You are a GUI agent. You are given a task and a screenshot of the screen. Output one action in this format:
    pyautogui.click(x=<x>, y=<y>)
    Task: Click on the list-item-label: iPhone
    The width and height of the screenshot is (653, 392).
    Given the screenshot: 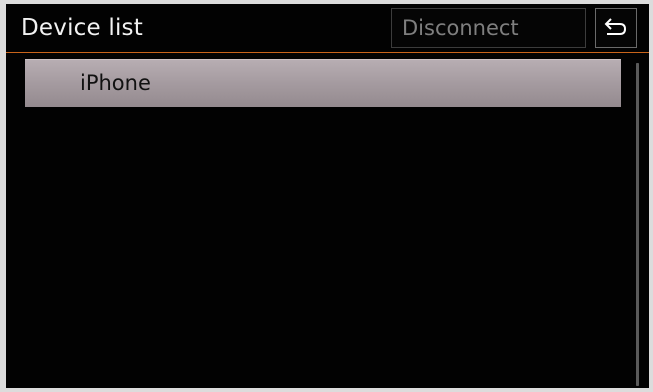 What is the action you would take?
    pyautogui.click(x=115, y=83)
    